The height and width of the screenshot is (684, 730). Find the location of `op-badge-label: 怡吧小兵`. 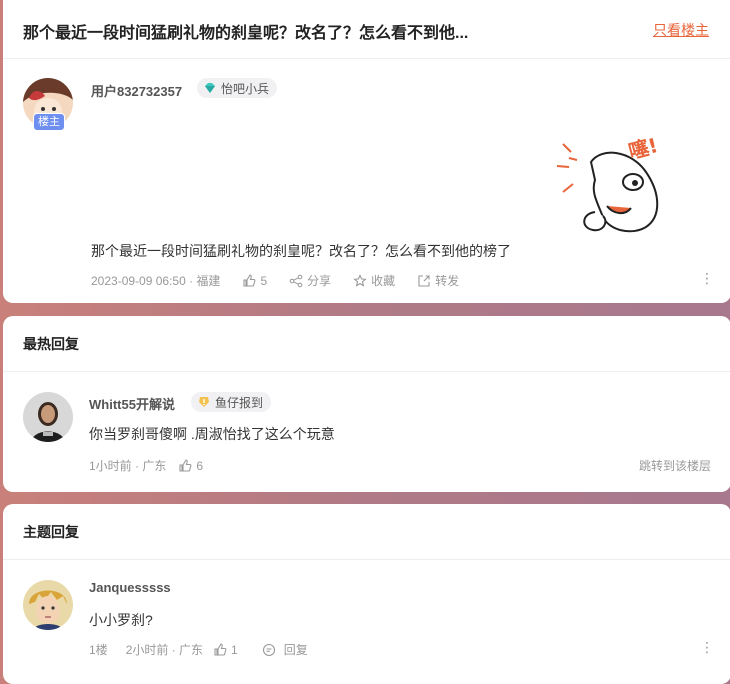

op-badge-label: 怡吧小兵 is located at coordinates (245, 88).